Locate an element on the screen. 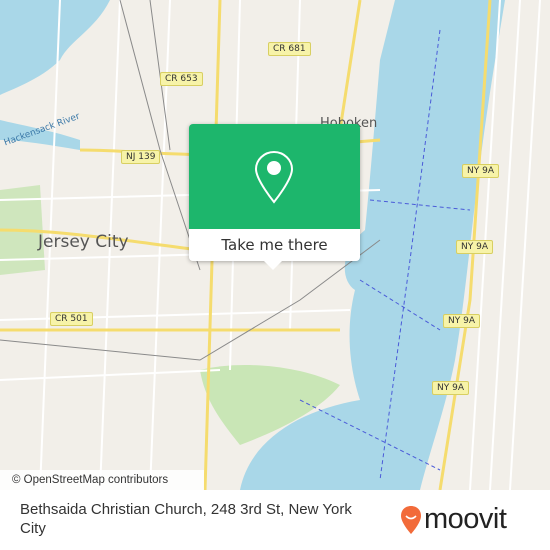 The height and width of the screenshot is (550, 550). route-shield: CR 501 is located at coordinates (71, 319).